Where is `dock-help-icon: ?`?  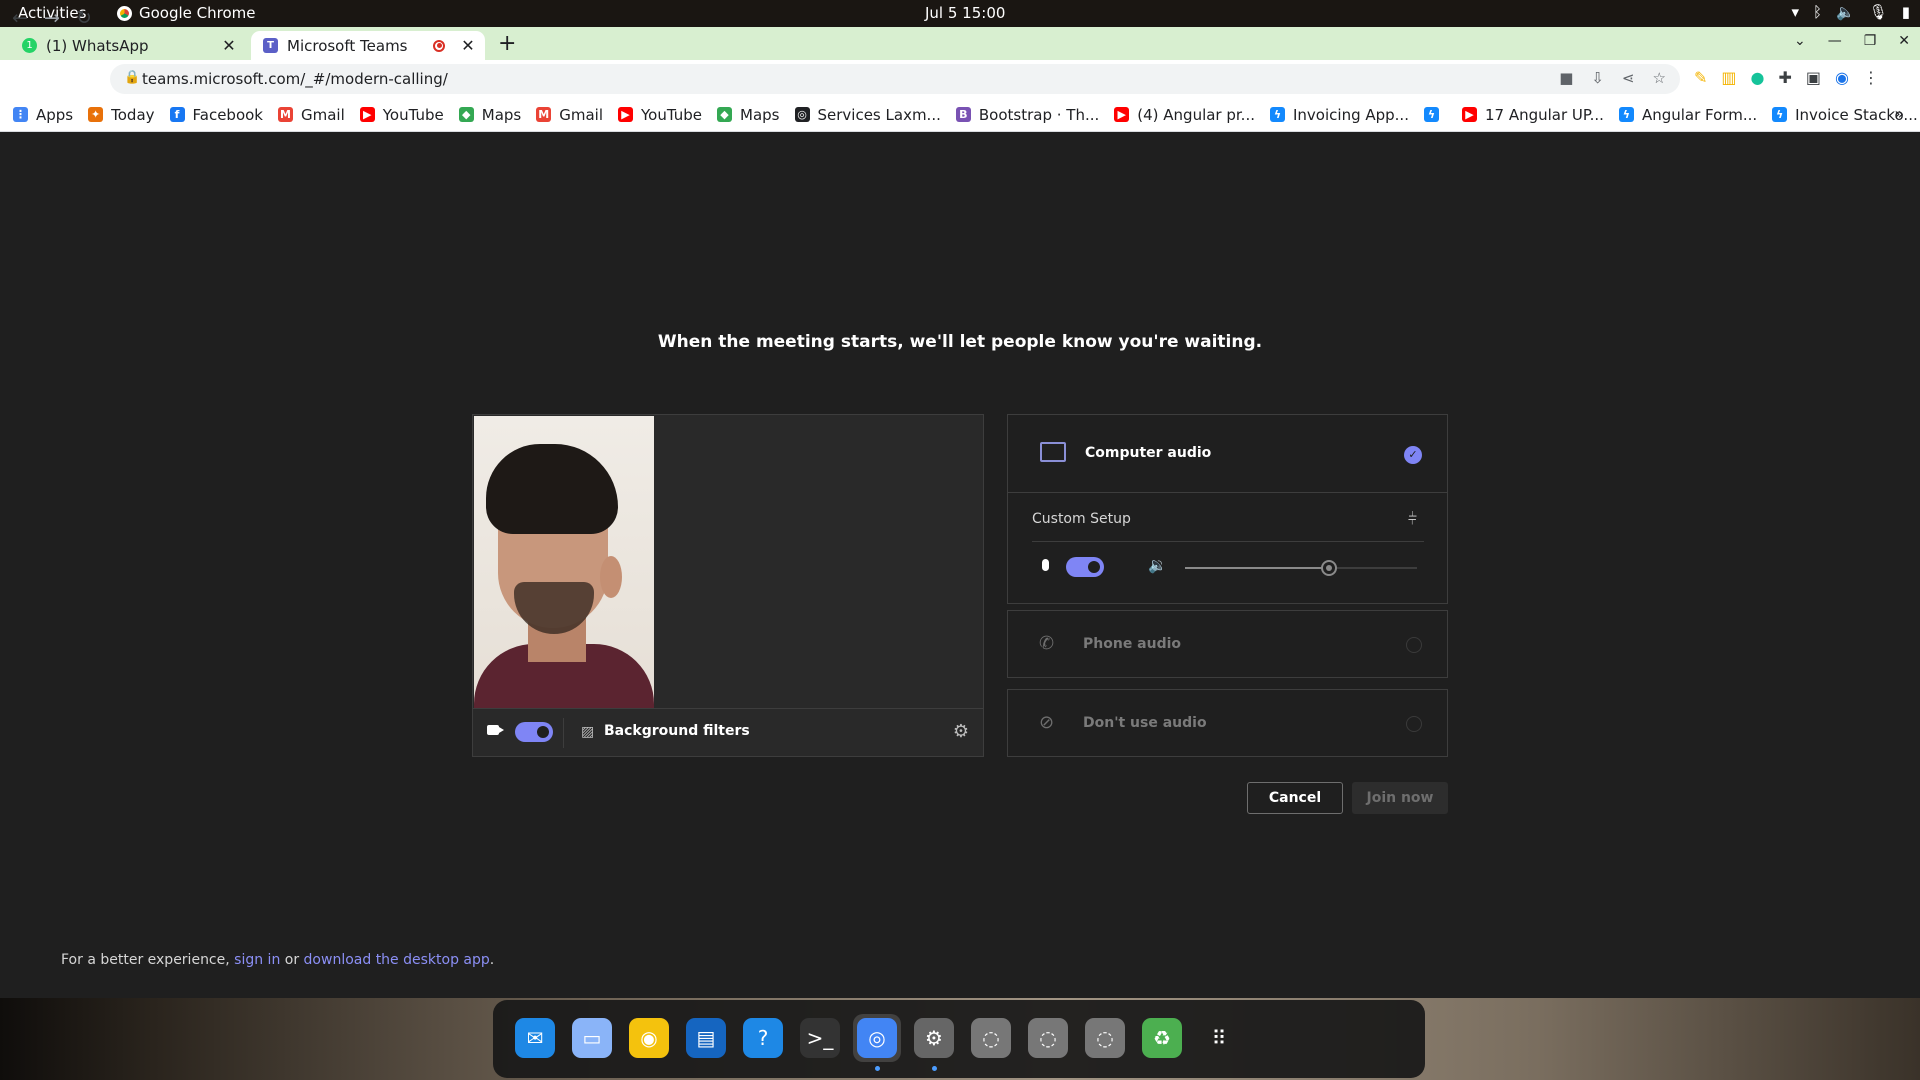 dock-help-icon: ? is located at coordinates (763, 1038).